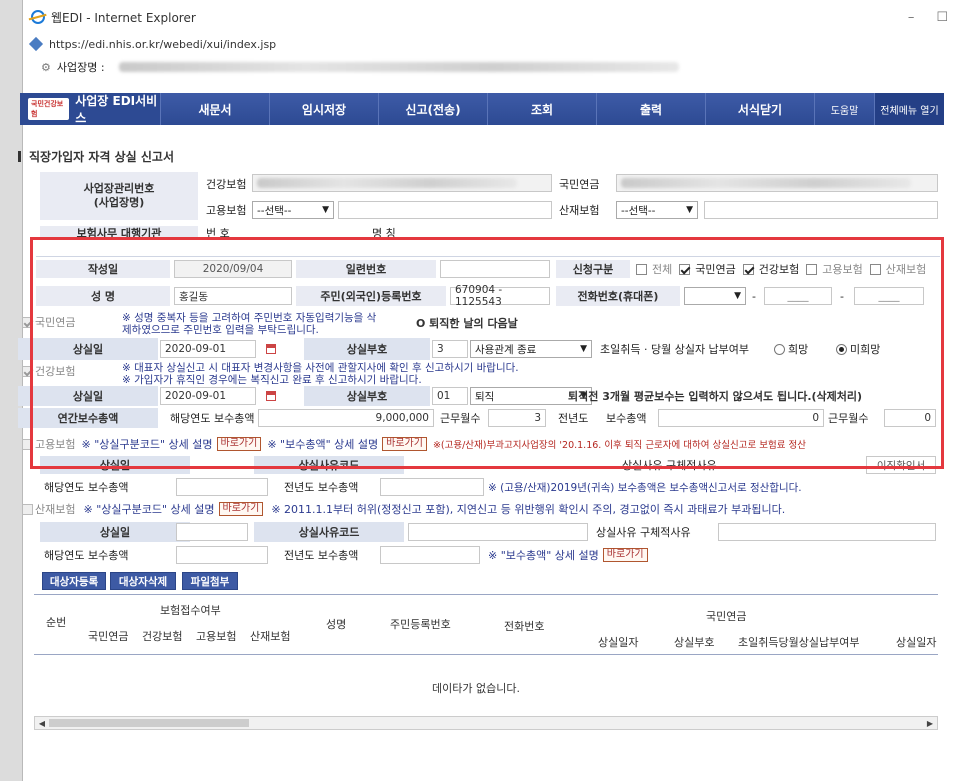 Image resolution: width=966 pixels, height=781 pixels. Describe the element at coordinates (573, 418) in the screenshot. I see `prev-year-label: 전년도` at that location.